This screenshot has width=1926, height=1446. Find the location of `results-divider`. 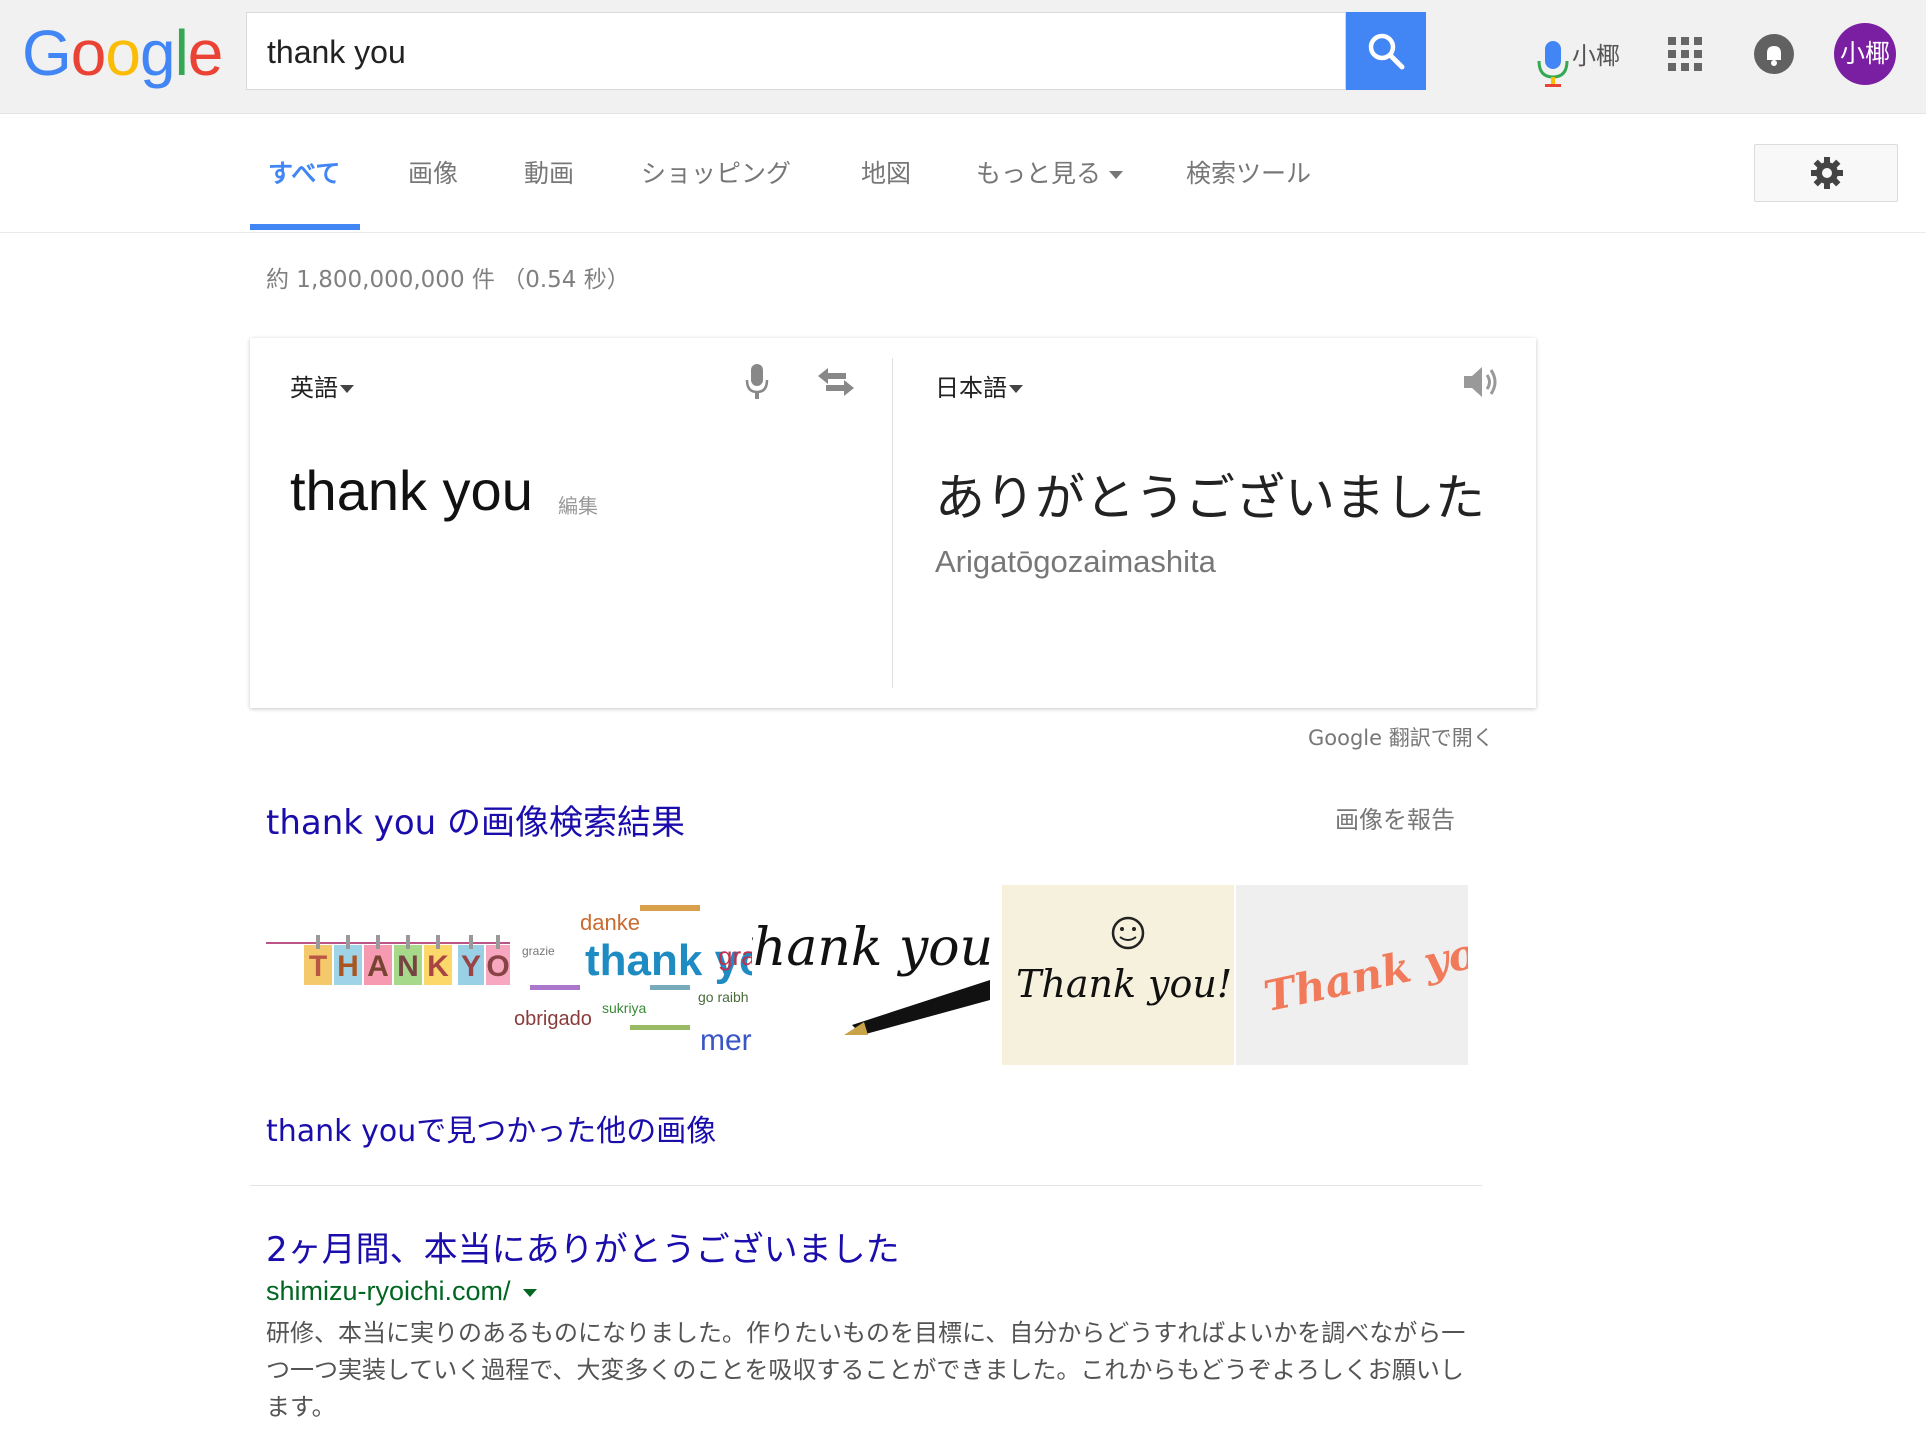

results-divider is located at coordinates (866, 1185).